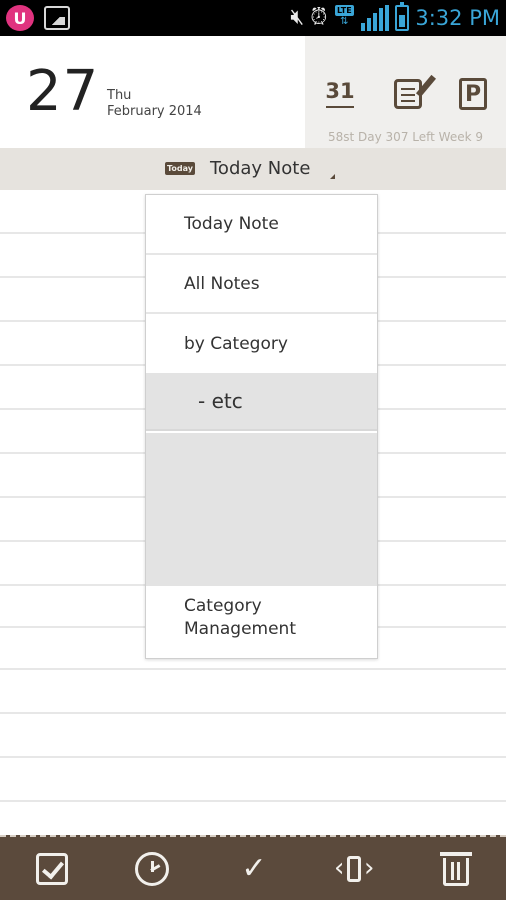  I want to click on clock-icon, so click(152, 869).